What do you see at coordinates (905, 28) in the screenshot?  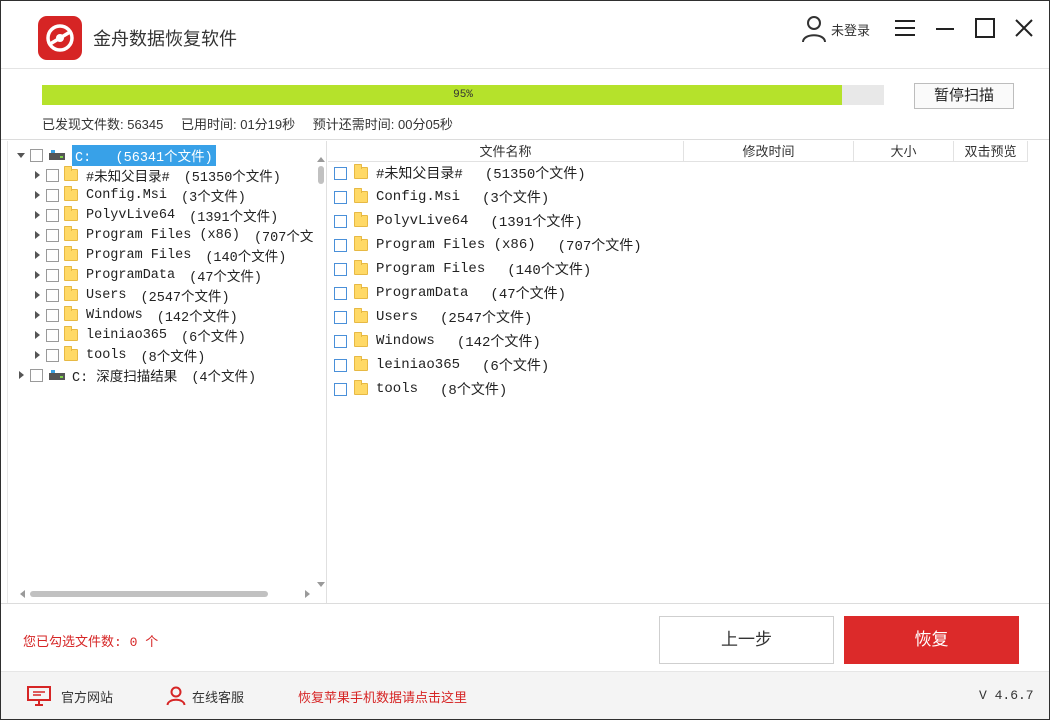 I see `menu-icon` at bounding box center [905, 28].